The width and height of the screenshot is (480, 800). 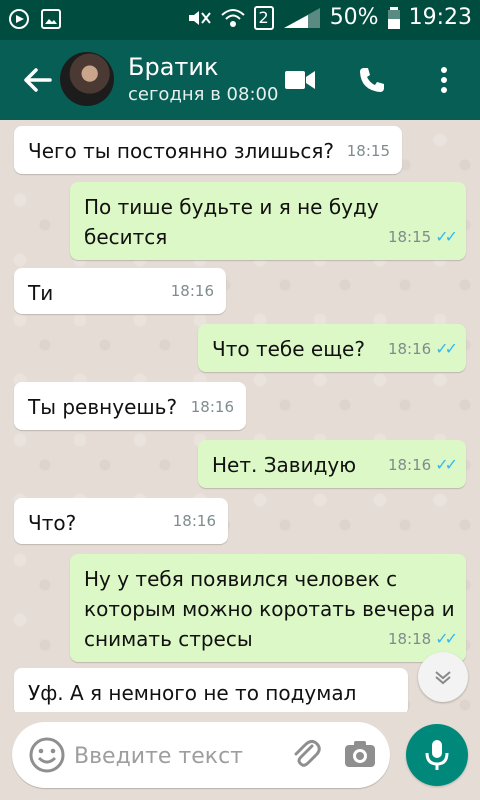 I want to click on message-text: Ты ревнуешь?, so click(x=103, y=407).